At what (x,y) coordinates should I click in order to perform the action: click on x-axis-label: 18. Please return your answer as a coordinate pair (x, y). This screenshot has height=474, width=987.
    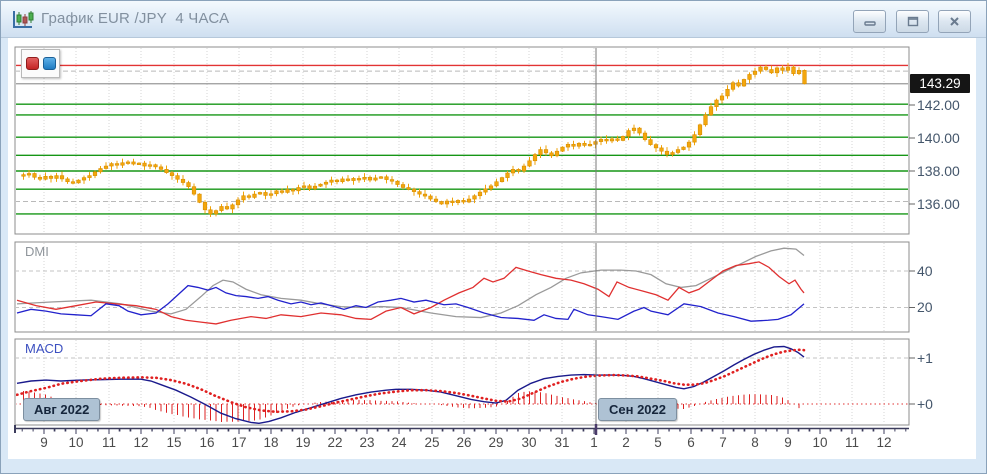
    Looking at the image, I should click on (270, 442).